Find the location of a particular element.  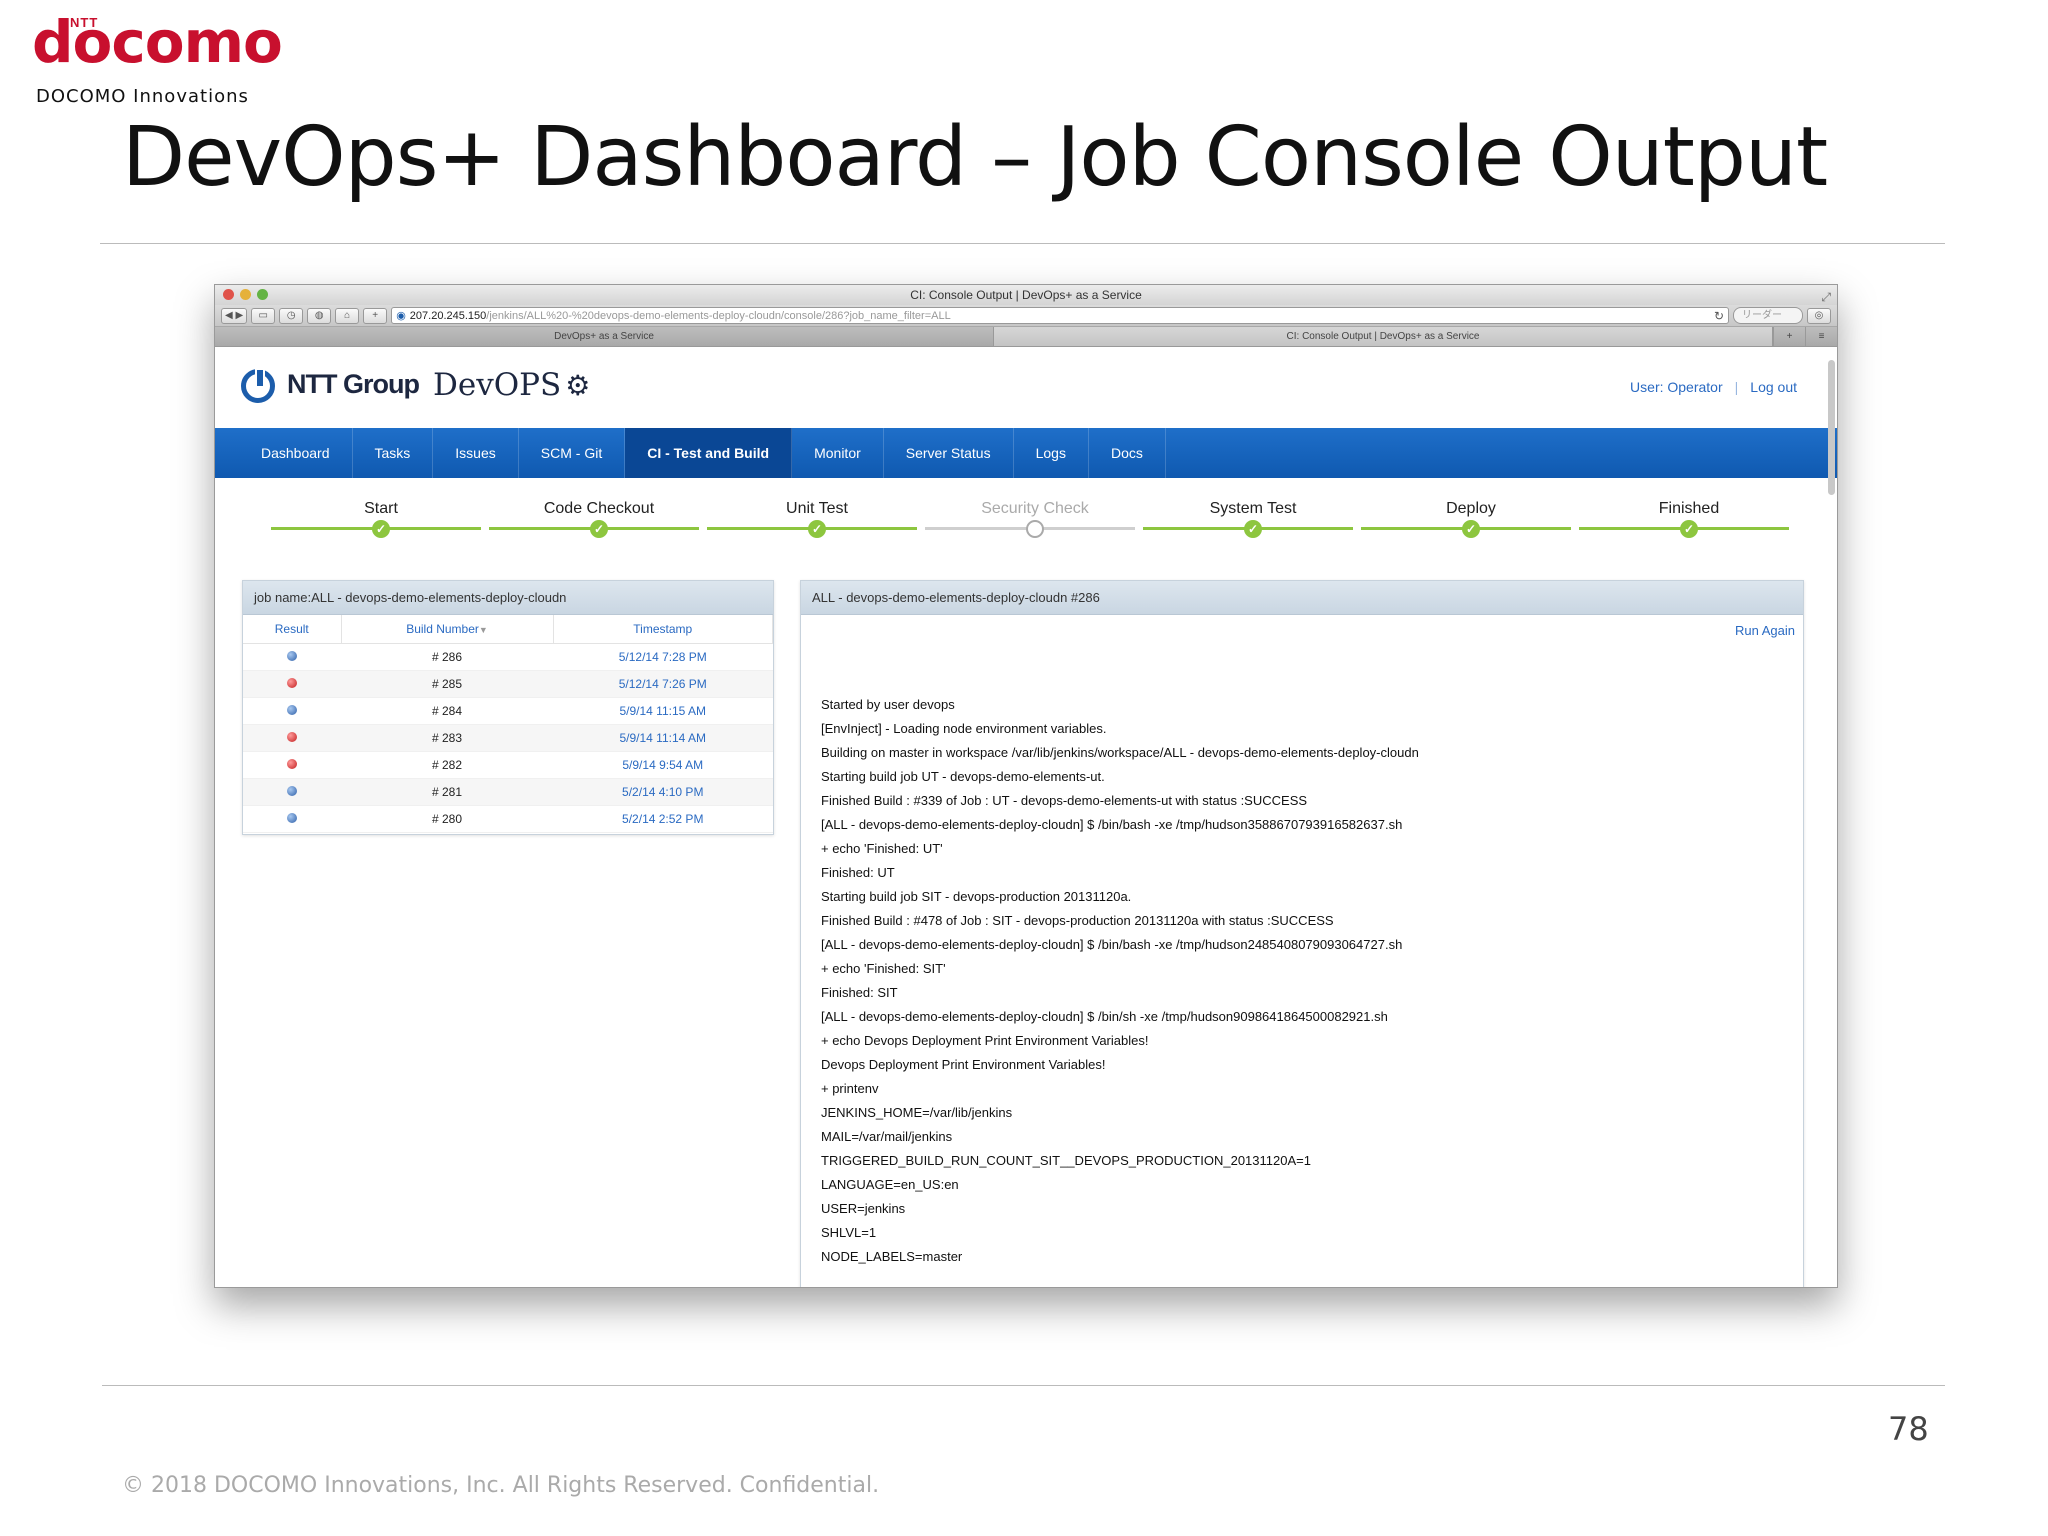

build-number: # 281 is located at coordinates (447, 792).